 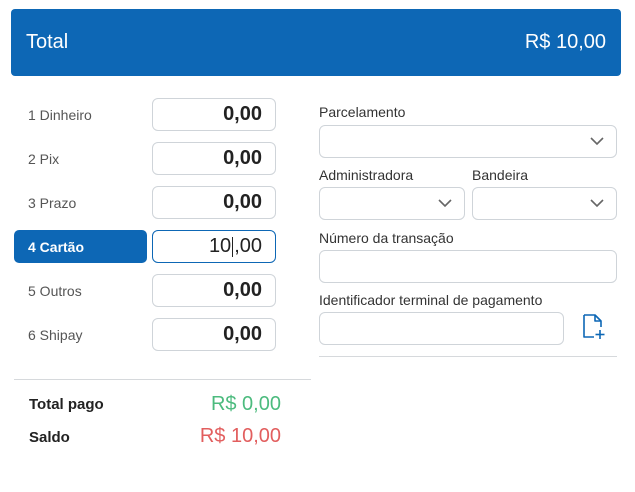 I want to click on amount-text-decimal: ,00, so click(x=248, y=246).